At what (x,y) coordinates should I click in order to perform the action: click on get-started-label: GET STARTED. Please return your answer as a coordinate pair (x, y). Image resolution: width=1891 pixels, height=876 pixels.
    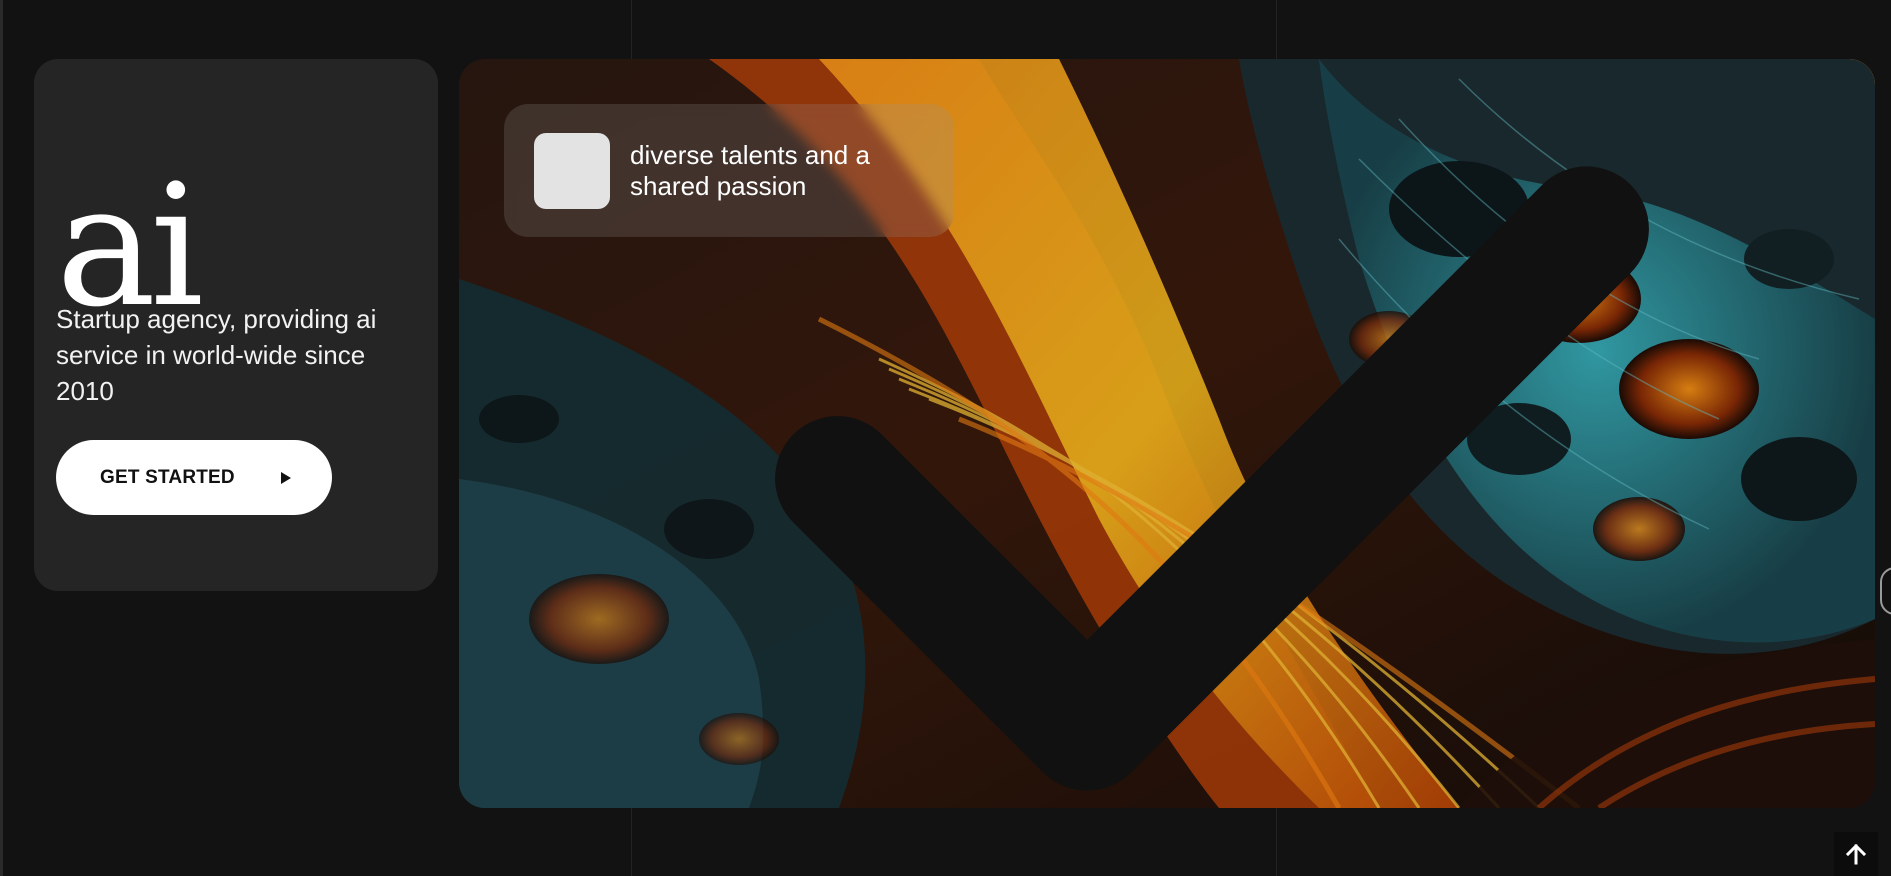
    Looking at the image, I should click on (167, 477).